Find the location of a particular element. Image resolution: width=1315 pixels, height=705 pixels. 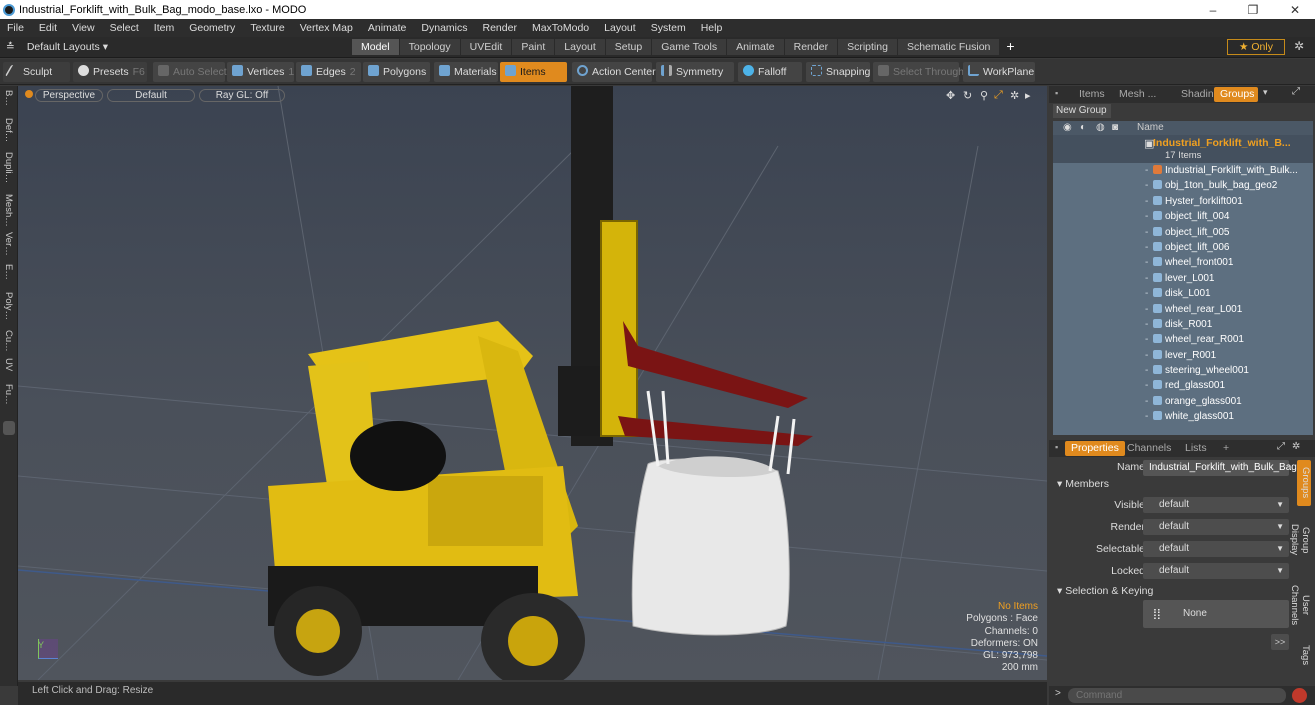

side-tab-group-display: Group Display is located at coordinates (1300, 540).